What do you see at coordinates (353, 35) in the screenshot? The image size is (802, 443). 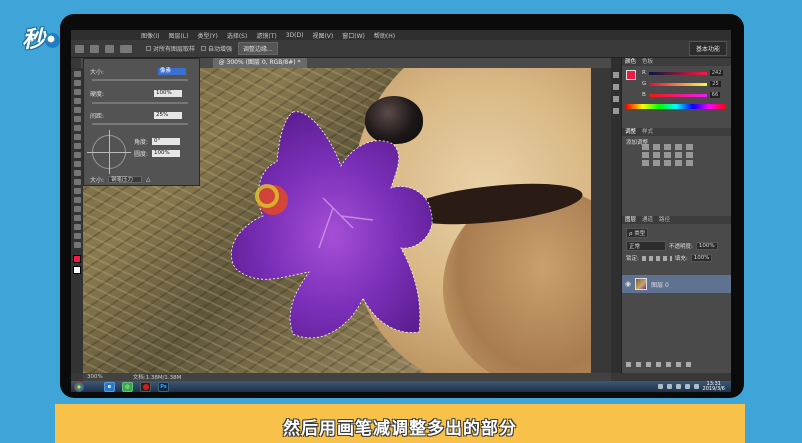 I see `menu-window: 窗口(W)` at bounding box center [353, 35].